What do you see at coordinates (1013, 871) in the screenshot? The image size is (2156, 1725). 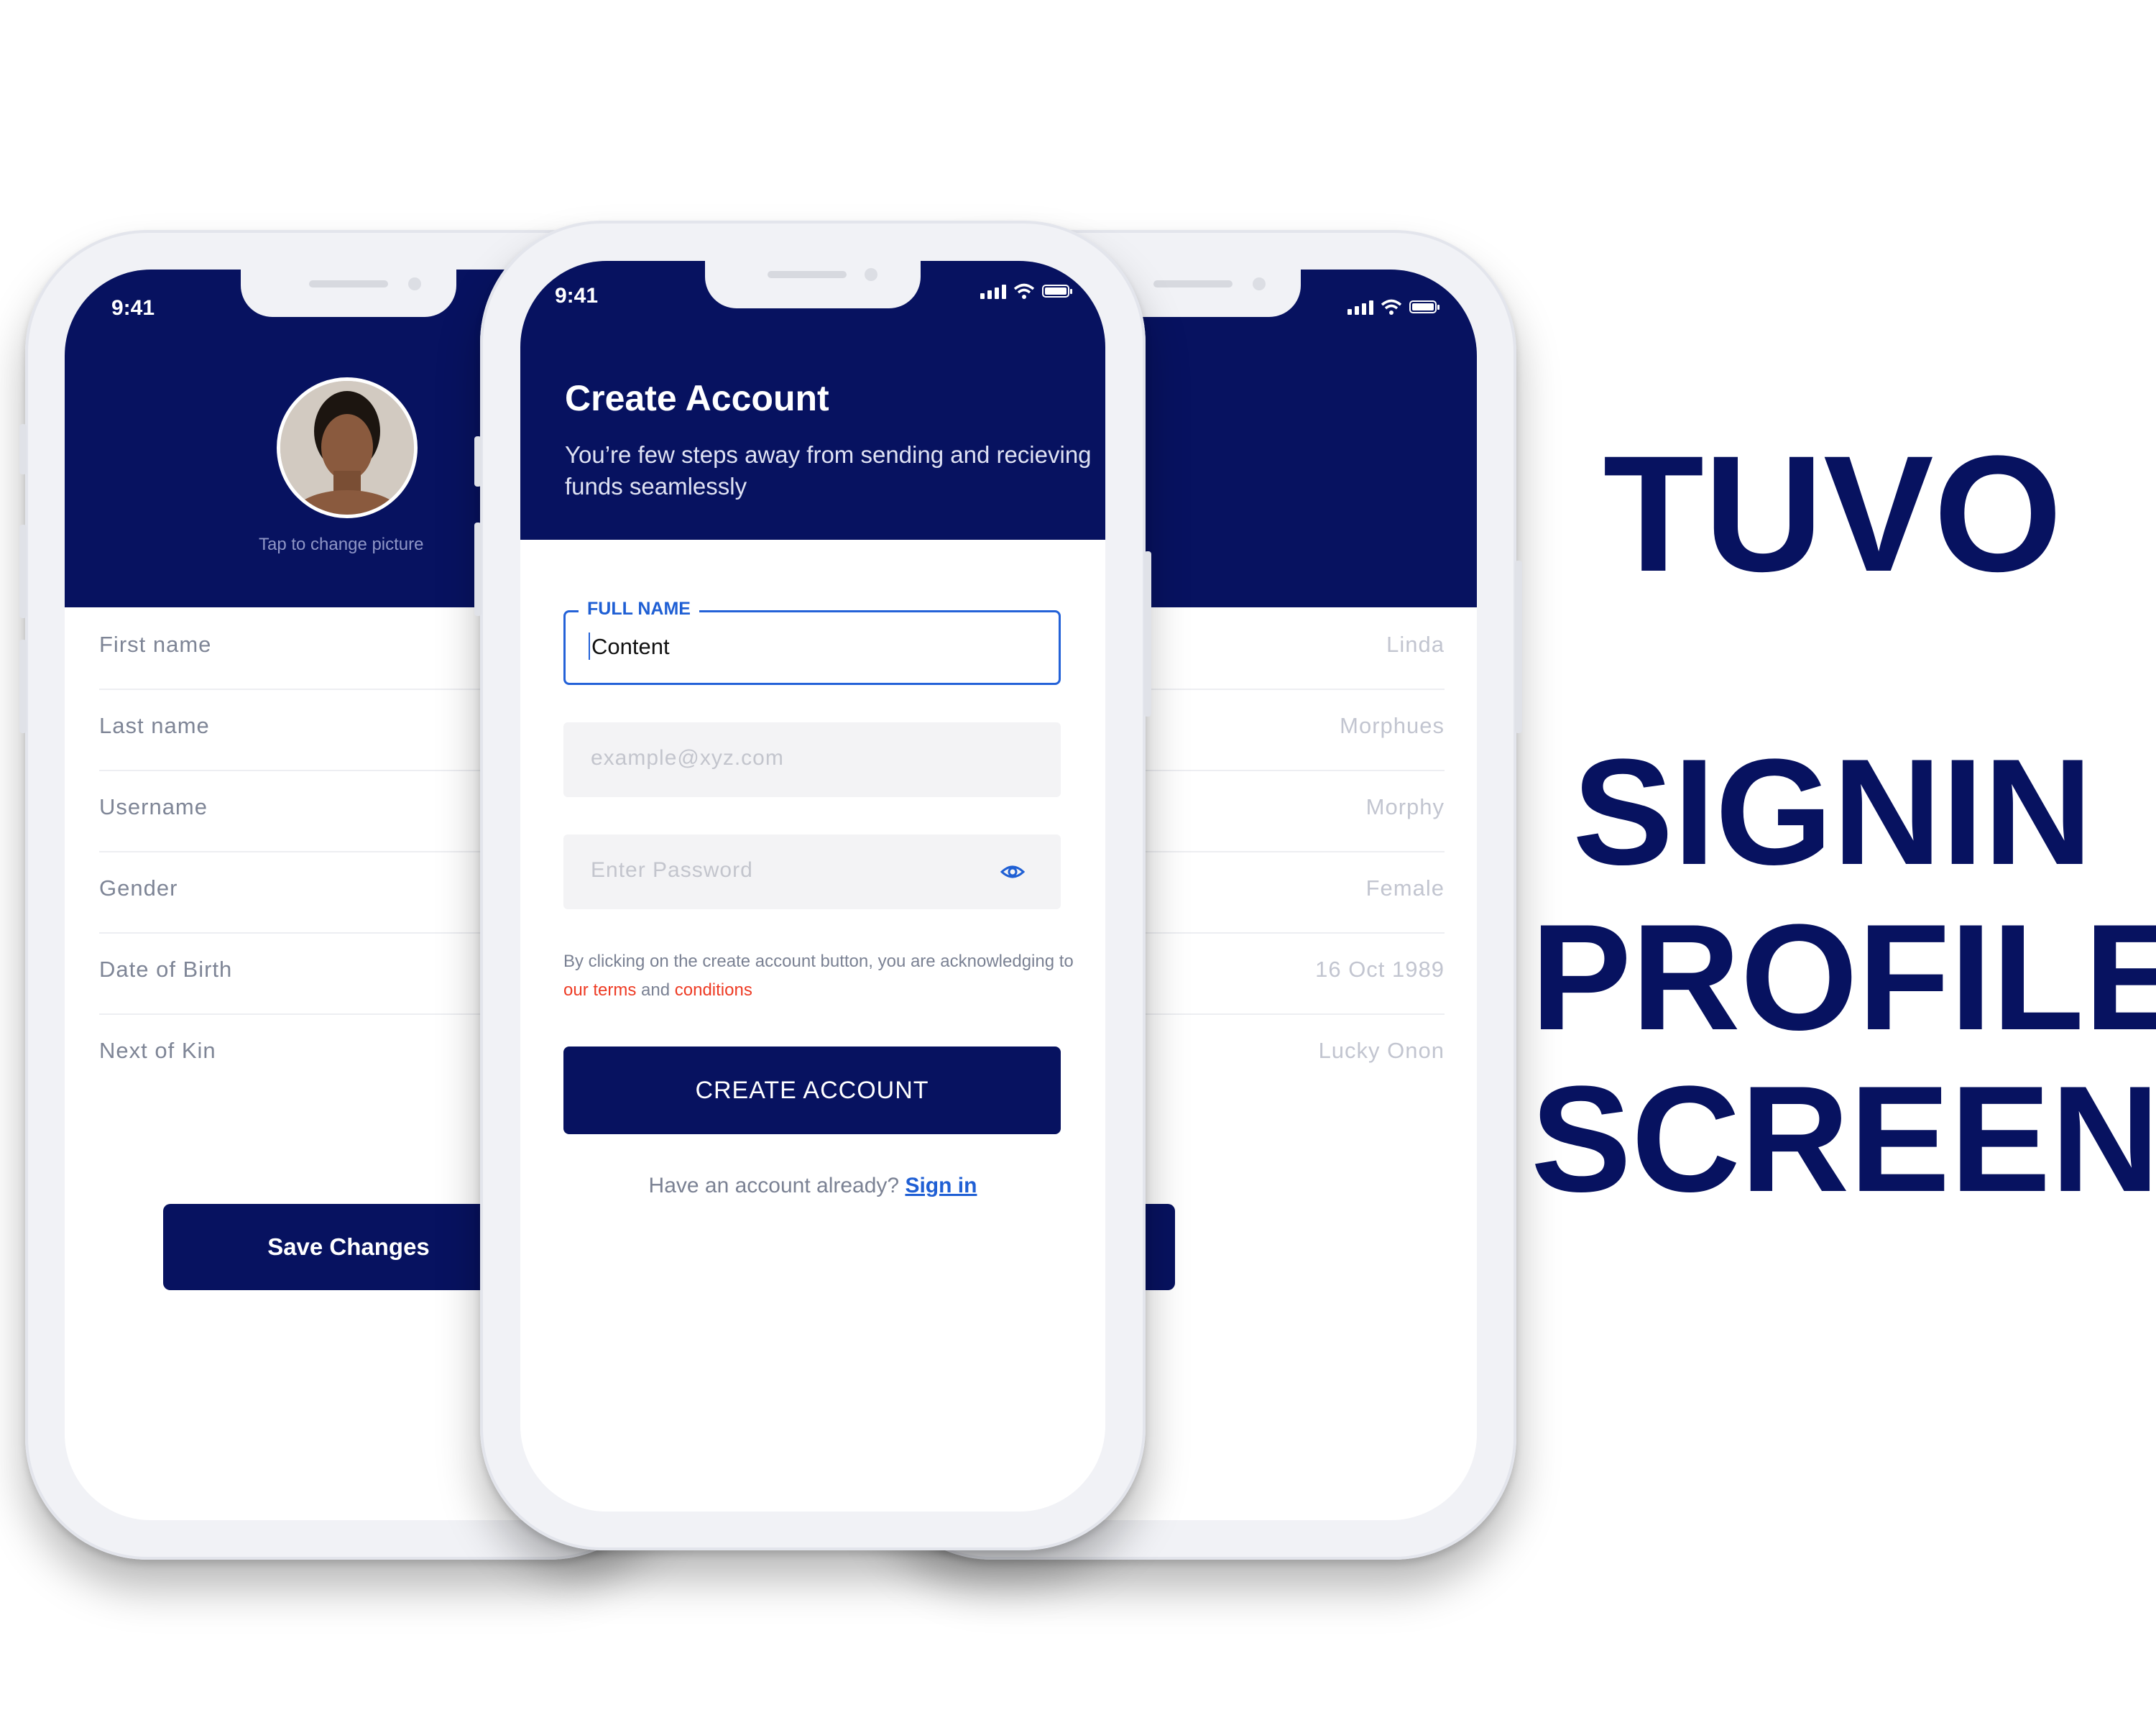 I see `eye-icon` at bounding box center [1013, 871].